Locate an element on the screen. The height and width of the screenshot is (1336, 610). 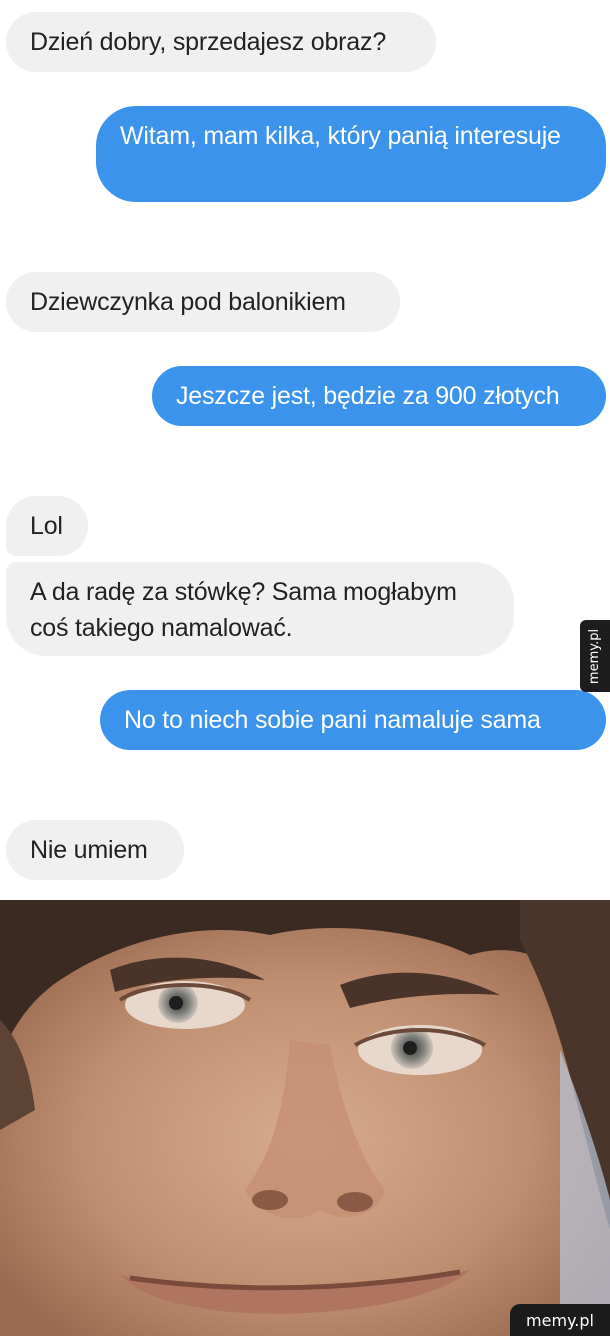
message-incoming: Nie umiem is located at coordinates (95, 850).